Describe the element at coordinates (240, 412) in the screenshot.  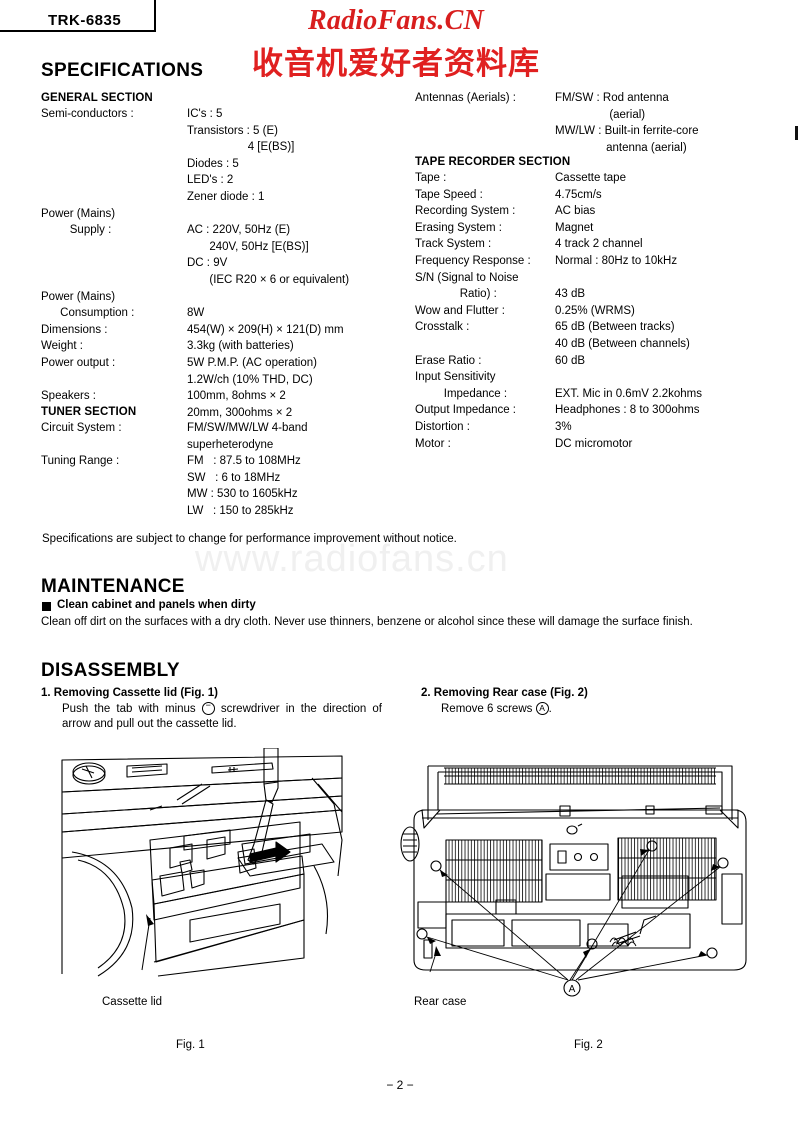
I see `spec-value: 20mm, 300ohms × 2` at that location.